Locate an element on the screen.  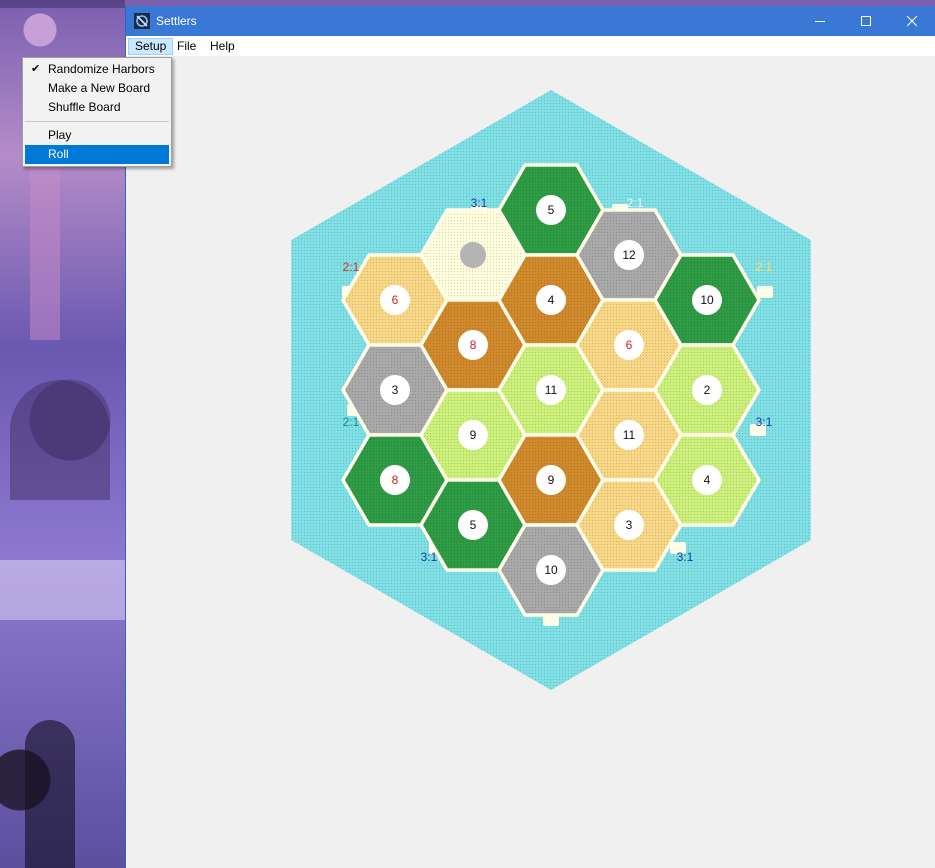
menu-item-label: Roll is located at coordinates (58, 154).